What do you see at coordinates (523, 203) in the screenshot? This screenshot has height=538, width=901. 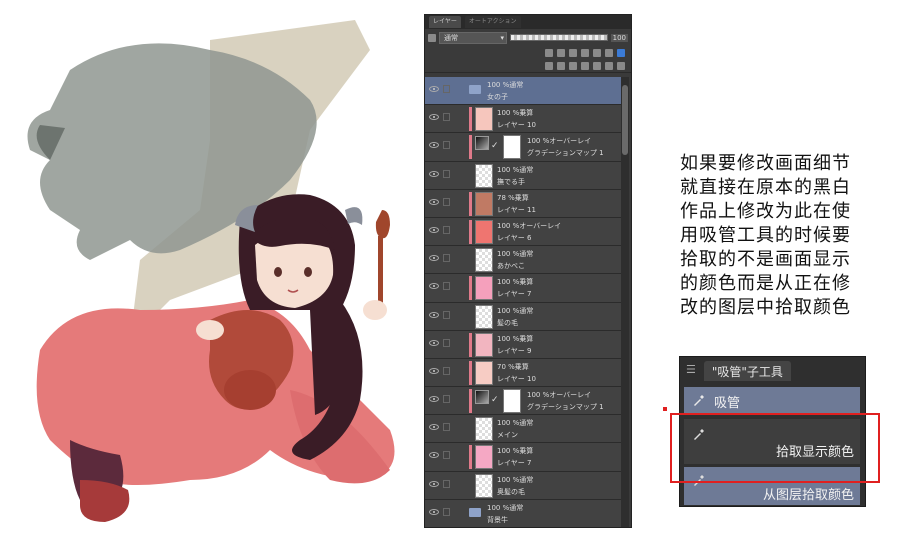 I see `layer-row: 78 %乗算 レイヤー 11` at bounding box center [523, 203].